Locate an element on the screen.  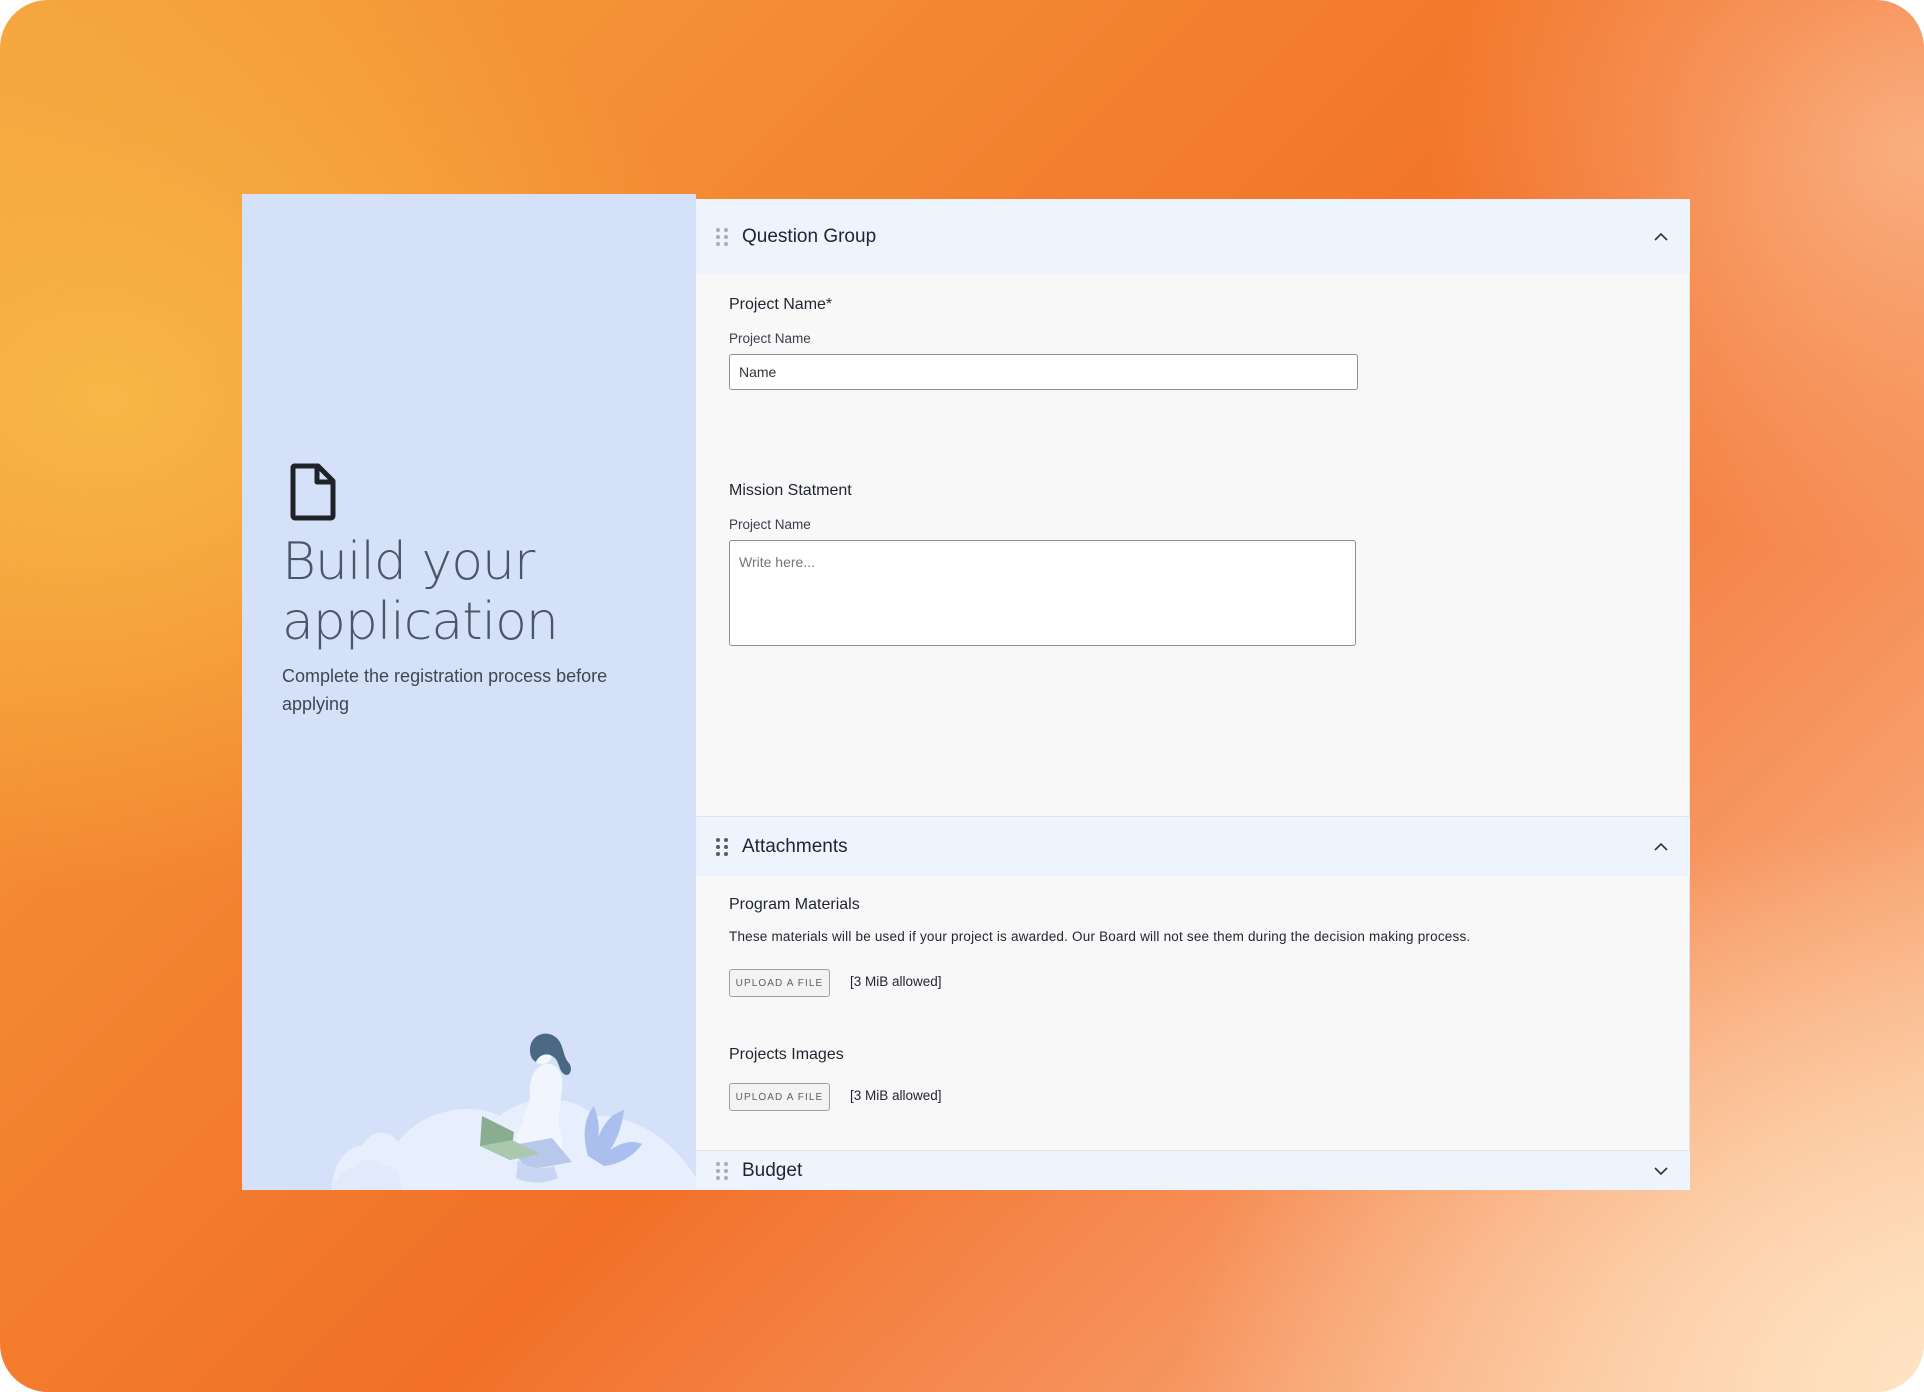
field-heading-project-name: Project Name* is located at coordinates (781, 304).